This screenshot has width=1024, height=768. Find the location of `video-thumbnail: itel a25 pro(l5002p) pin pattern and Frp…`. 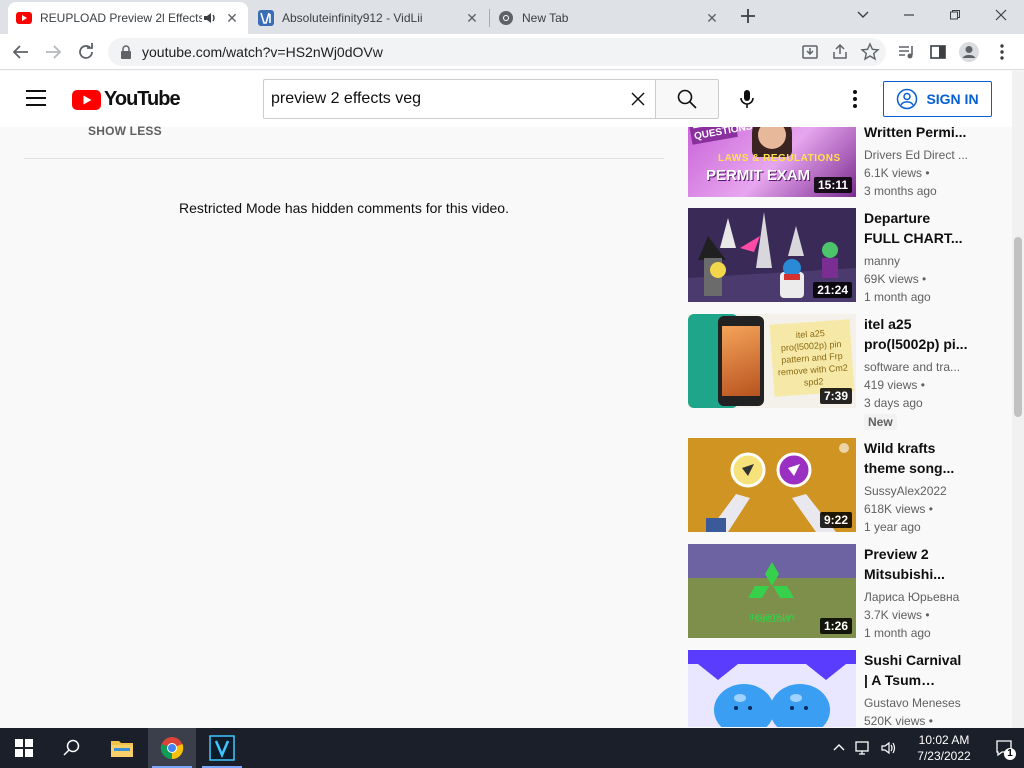

video-thumbnail: itel a25 pro(l5002p) pin pattern and Frp… is located at coordinates (772, 361).